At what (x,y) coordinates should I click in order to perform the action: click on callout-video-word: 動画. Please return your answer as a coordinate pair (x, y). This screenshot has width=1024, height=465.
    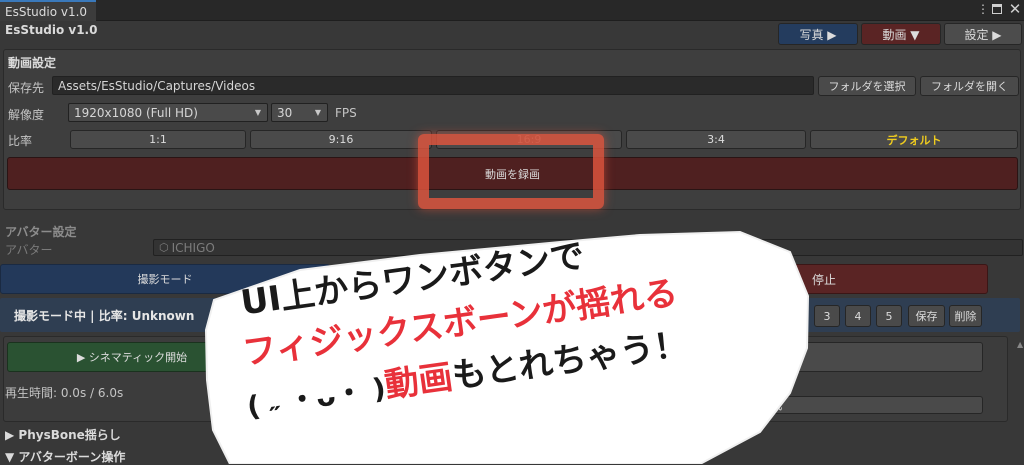
    Looking at the image, I should click on (419, 382).